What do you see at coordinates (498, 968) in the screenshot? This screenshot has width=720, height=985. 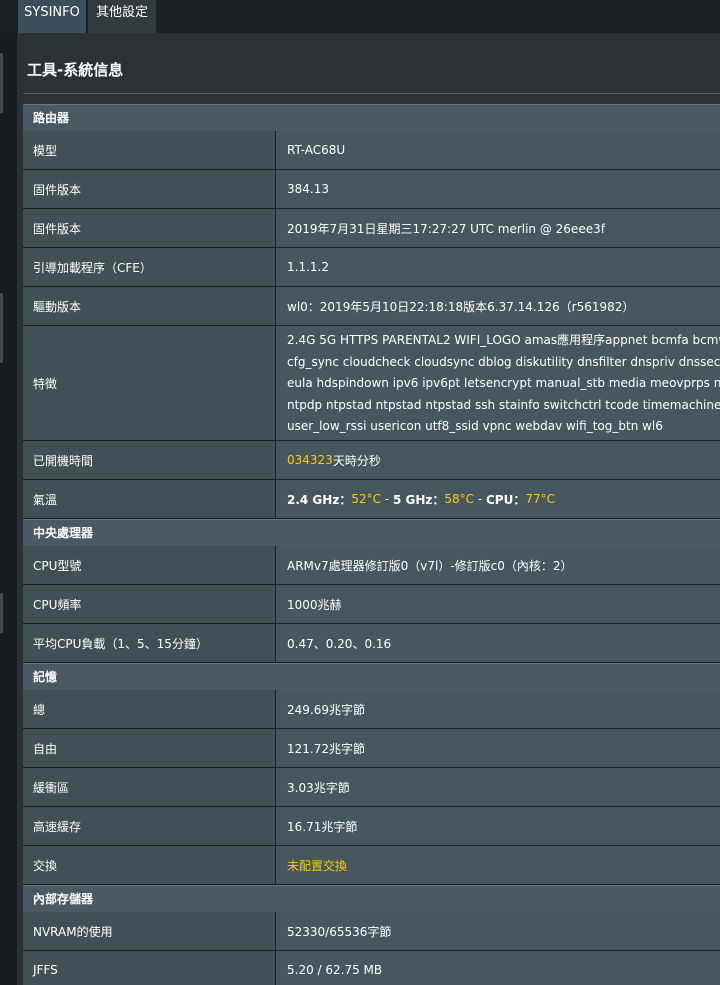 I see `jffs-usage-value: 5.20 / 62.75 MB` at bounding box center [498, 968].